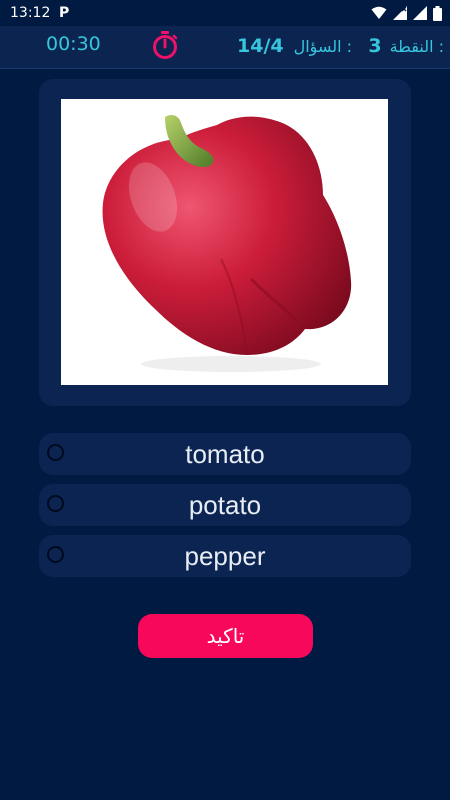 The height and width of the screenshot is (800, 450). Describe the element at coordinates (260, 46) in the screenshot. I see `question-value: 14/4` at that location.